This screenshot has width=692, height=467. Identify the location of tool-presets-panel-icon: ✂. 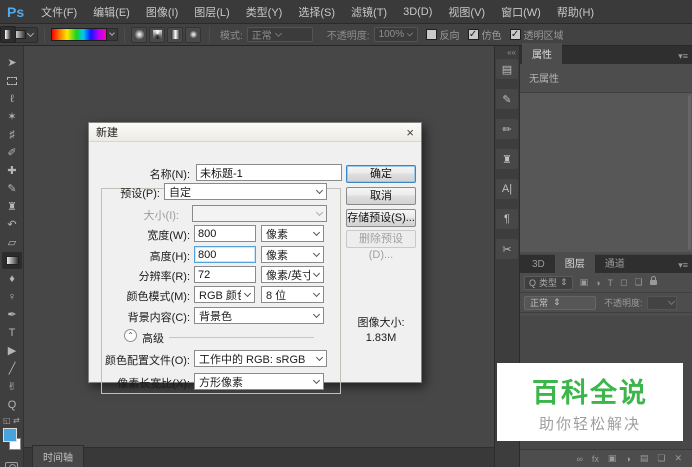
(507, 249).